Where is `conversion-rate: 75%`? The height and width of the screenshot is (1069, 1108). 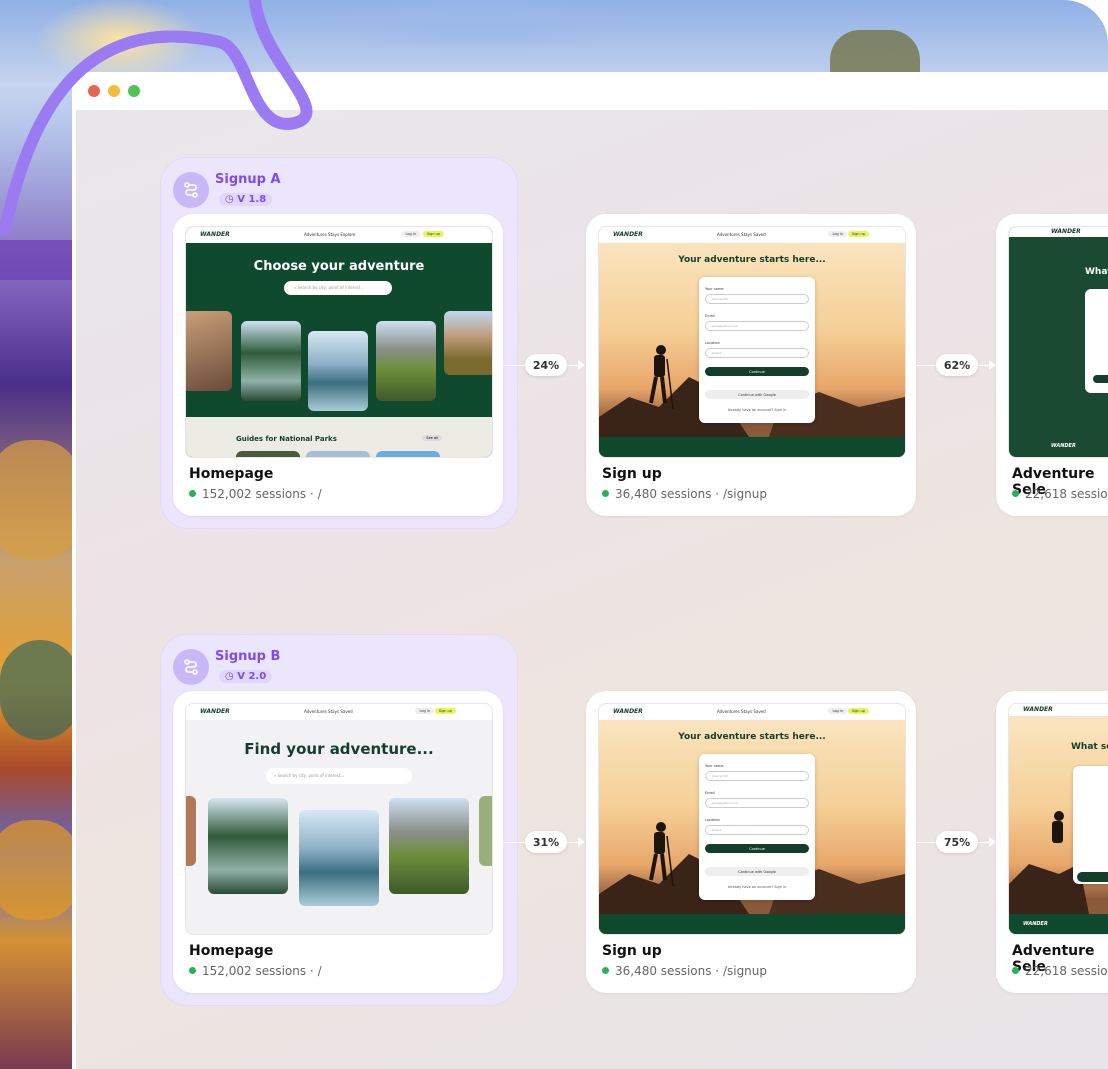
conversion-rate: 75% is located at coordinates (957, 842).